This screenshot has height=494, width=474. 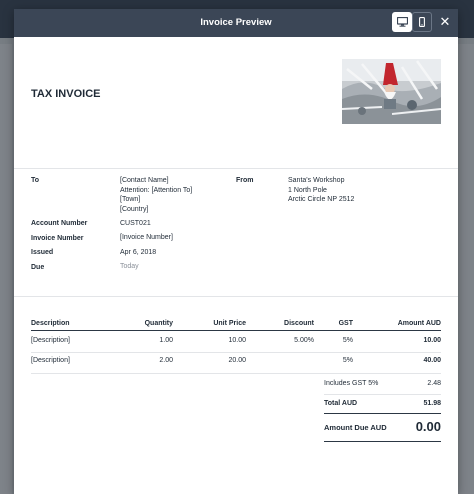 I want to click on gst-included-value: 2.48, so click(x=434, y=383).